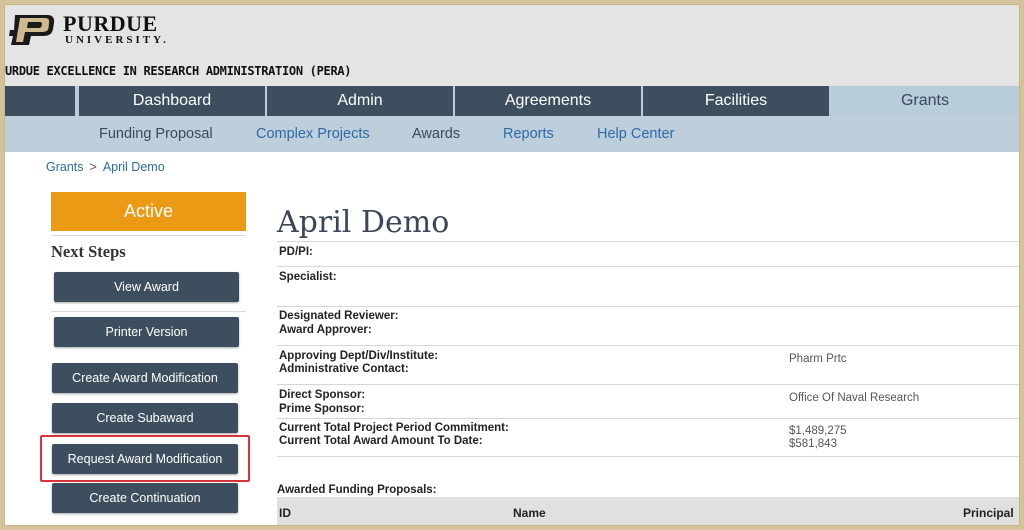 This screenshot has width=1024, height=530. I want to click on create-continuation-button: Create Continuation, so click(145, 498).